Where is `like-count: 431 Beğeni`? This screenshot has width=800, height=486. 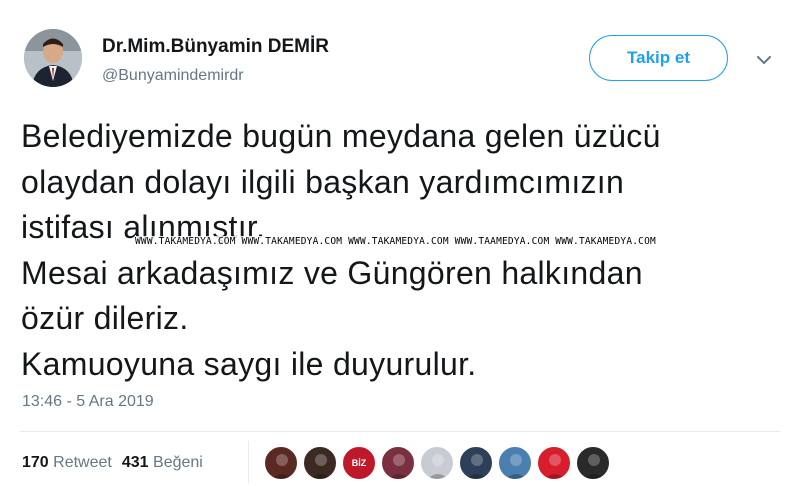
like-count: 431 Beğeni is located at coordinates (162, 462).